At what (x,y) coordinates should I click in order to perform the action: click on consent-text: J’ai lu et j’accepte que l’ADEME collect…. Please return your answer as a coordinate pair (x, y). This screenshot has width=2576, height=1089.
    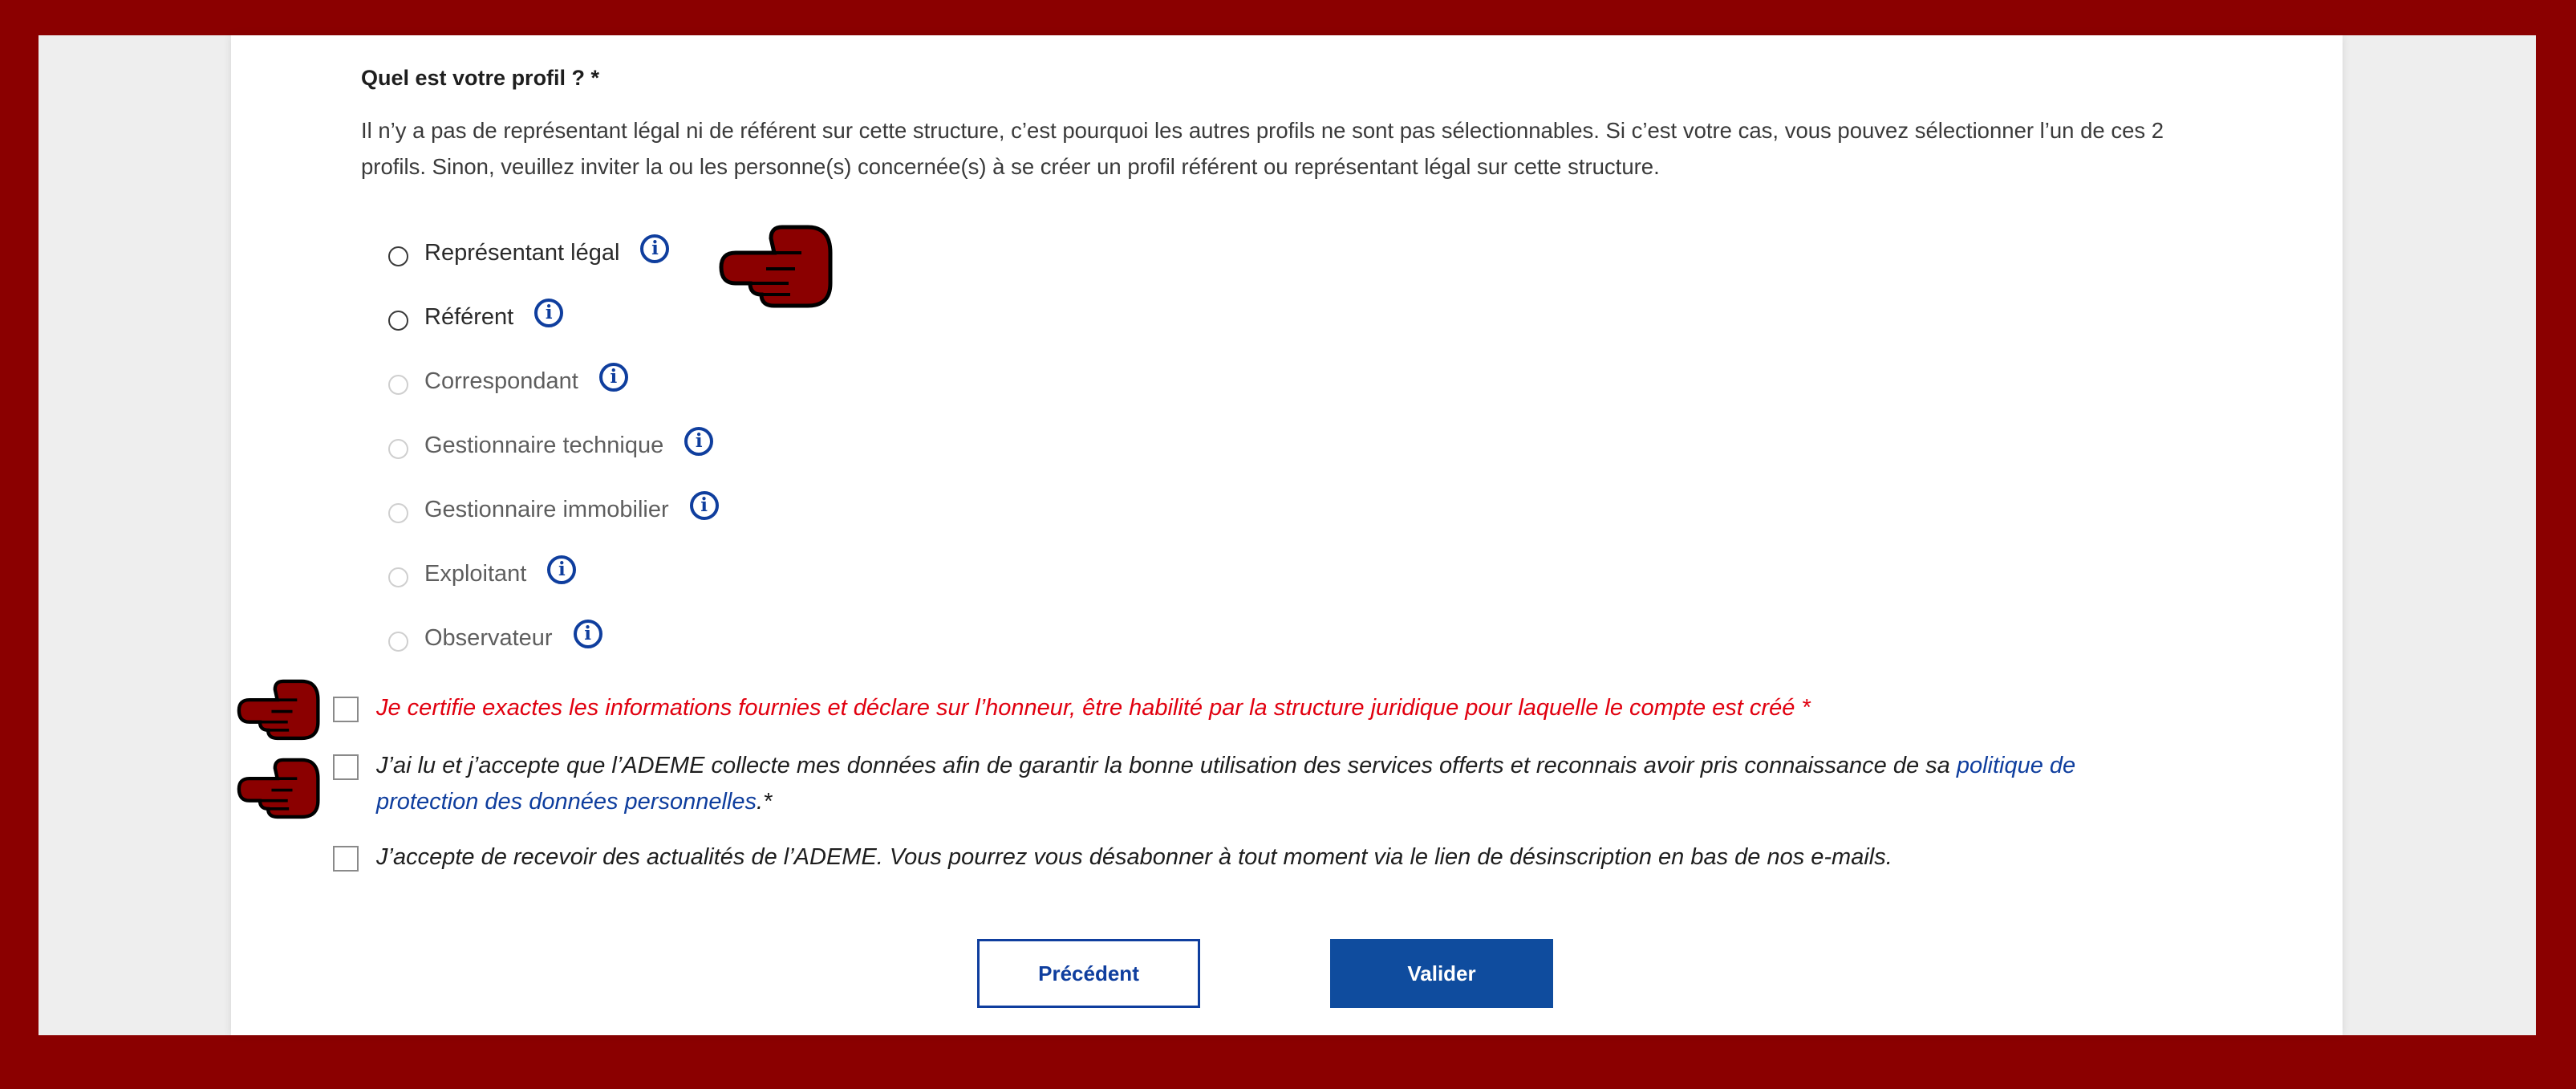
    Looking at the image, I should click on (1163, 765).